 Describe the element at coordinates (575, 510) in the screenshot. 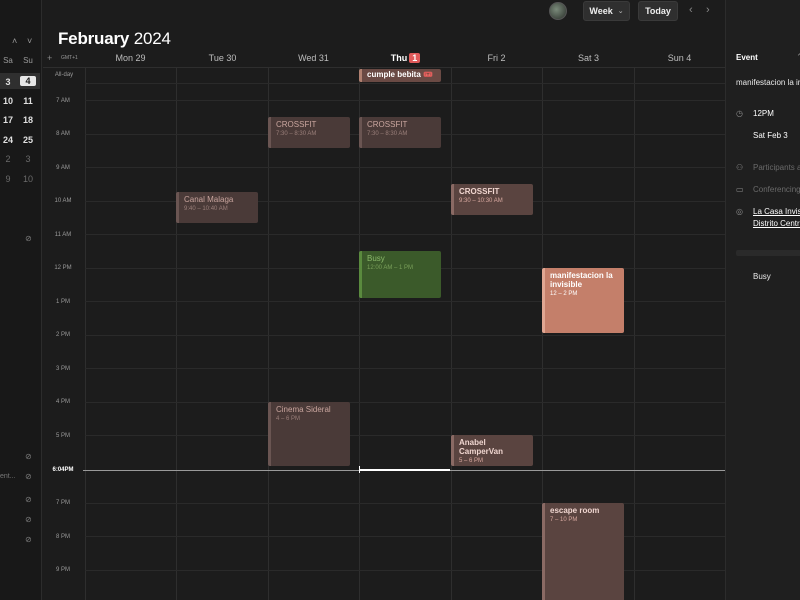

I see `event-title: escape room` at that location.